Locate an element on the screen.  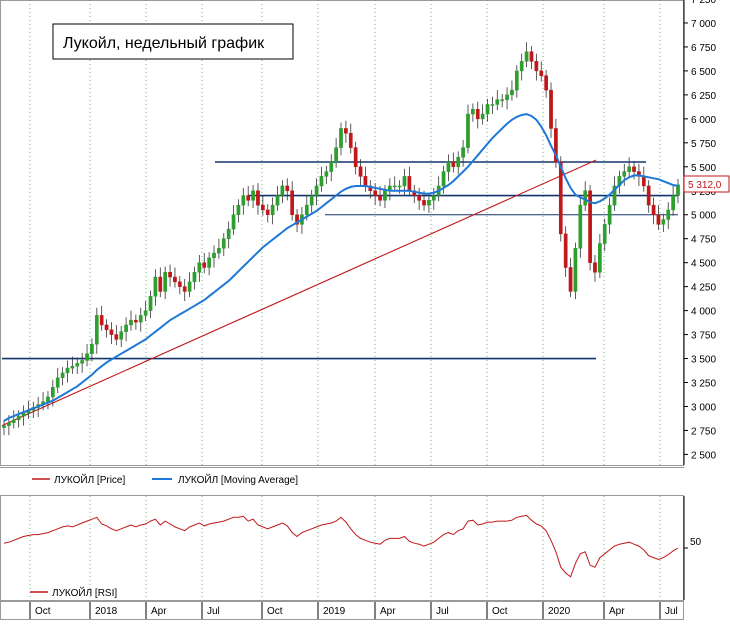
y-tick-label: 2 500 is located at coordinates (703, 455).